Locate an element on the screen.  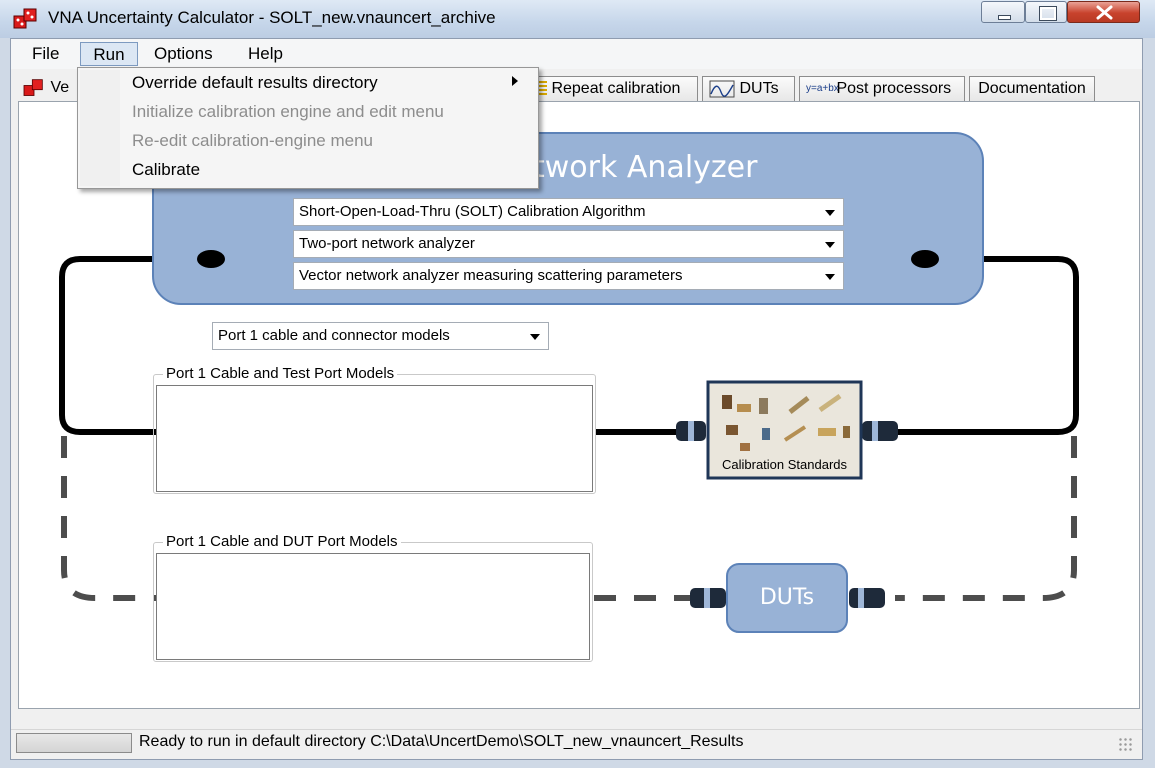
port2-dashed-cable is located at coordinates (986, 518).